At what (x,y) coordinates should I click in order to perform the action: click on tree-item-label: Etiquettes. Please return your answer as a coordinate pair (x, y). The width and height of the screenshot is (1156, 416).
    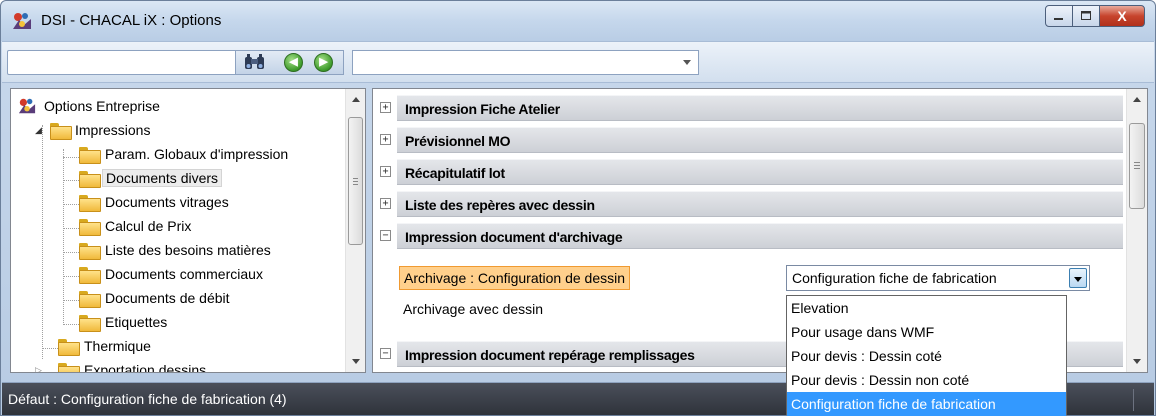
    Looking at the image, I should click on (136, 322).